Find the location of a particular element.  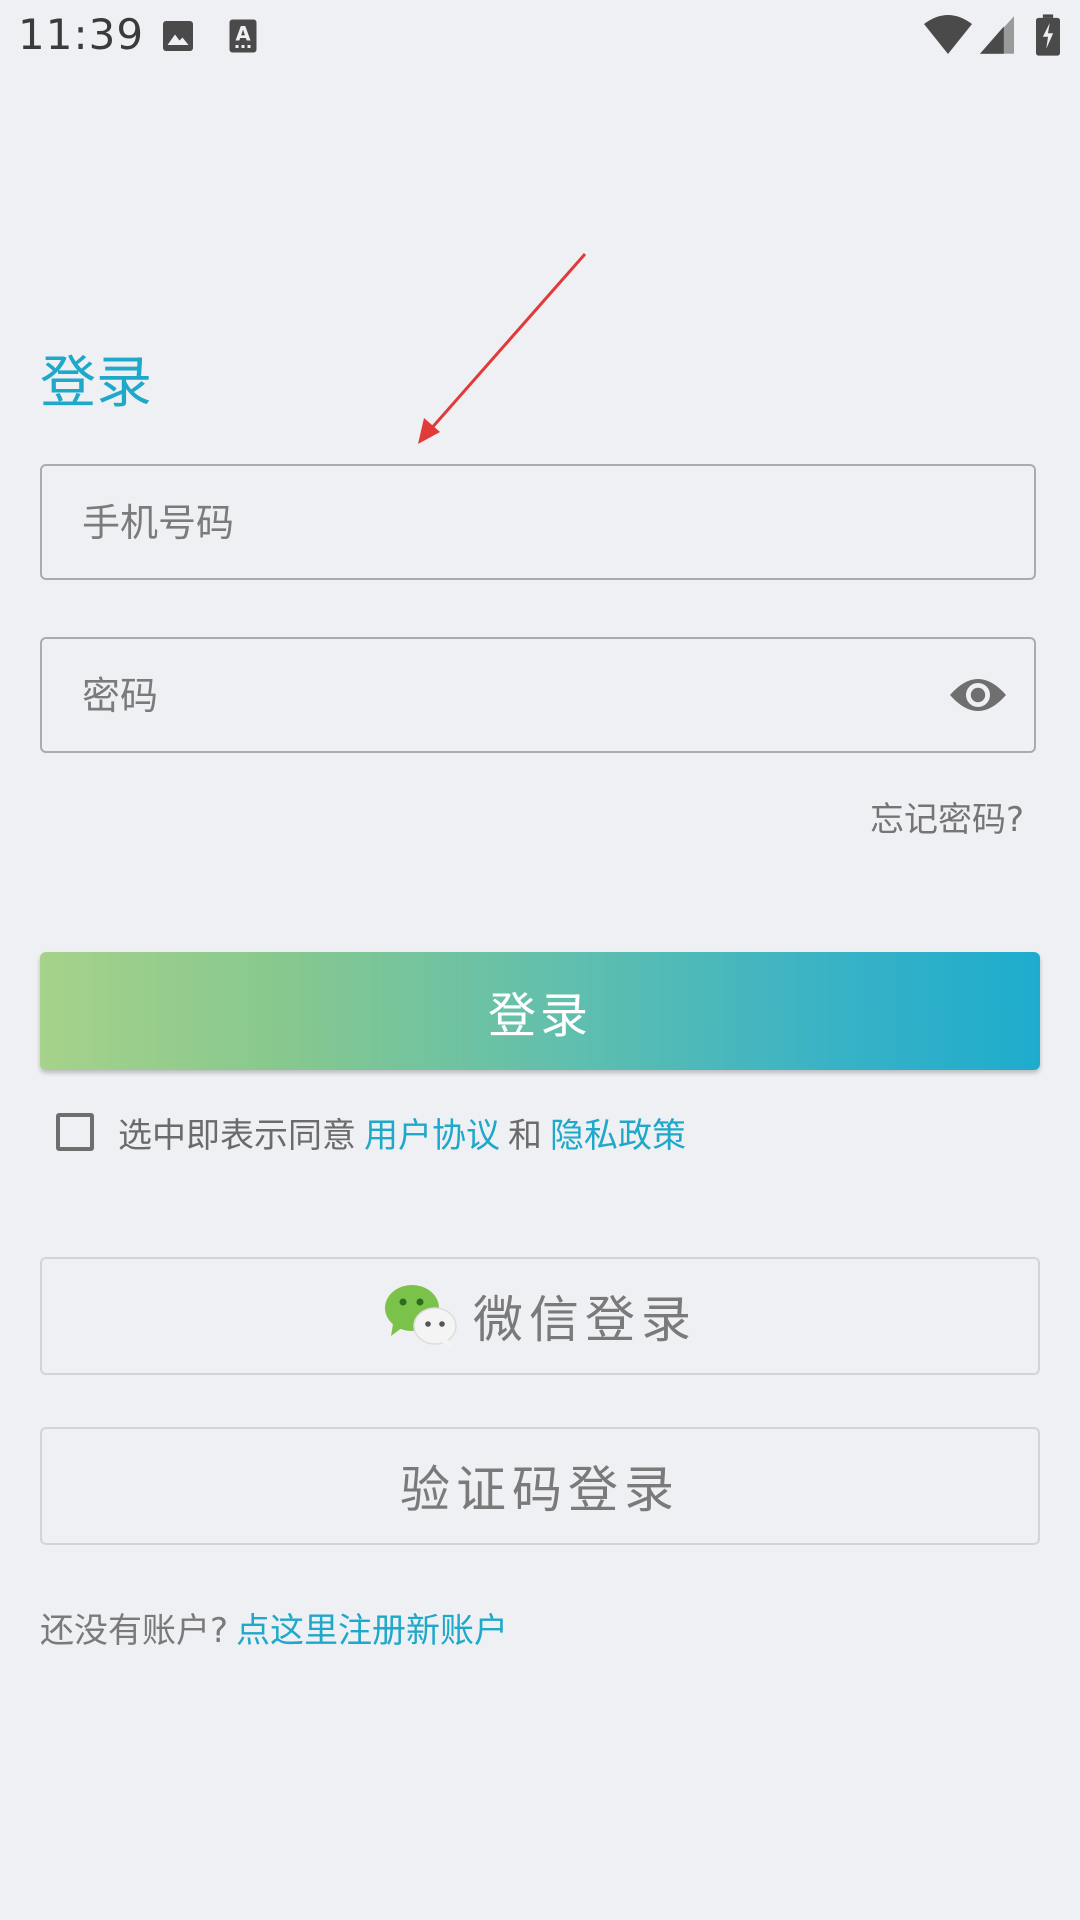

forgot-password-link: 忘记密码? is located at coordinates (947, 816).